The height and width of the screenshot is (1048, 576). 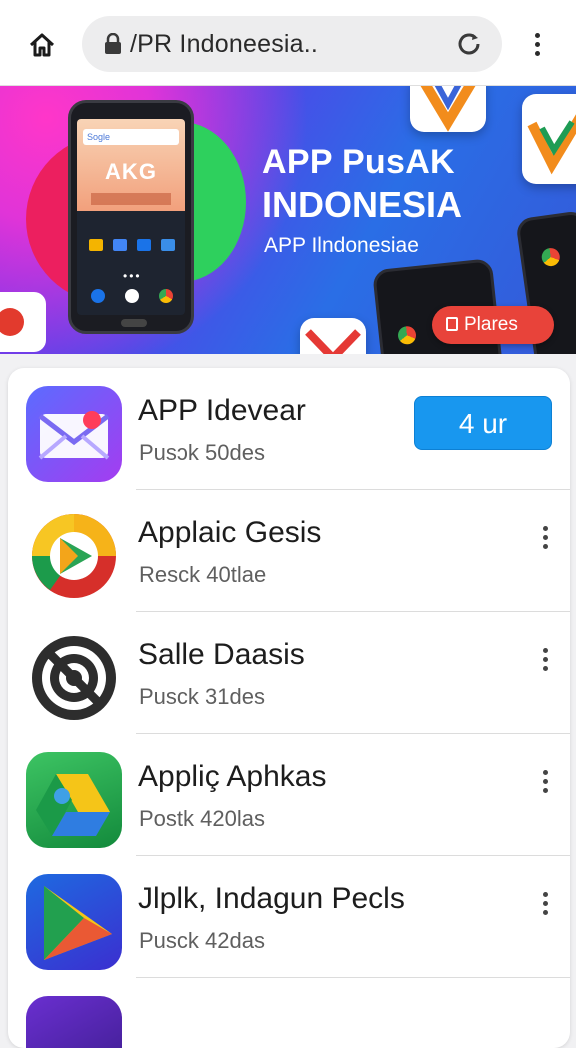 I want to click on app-meta: Postk 420las, so click(x=202, y=818).